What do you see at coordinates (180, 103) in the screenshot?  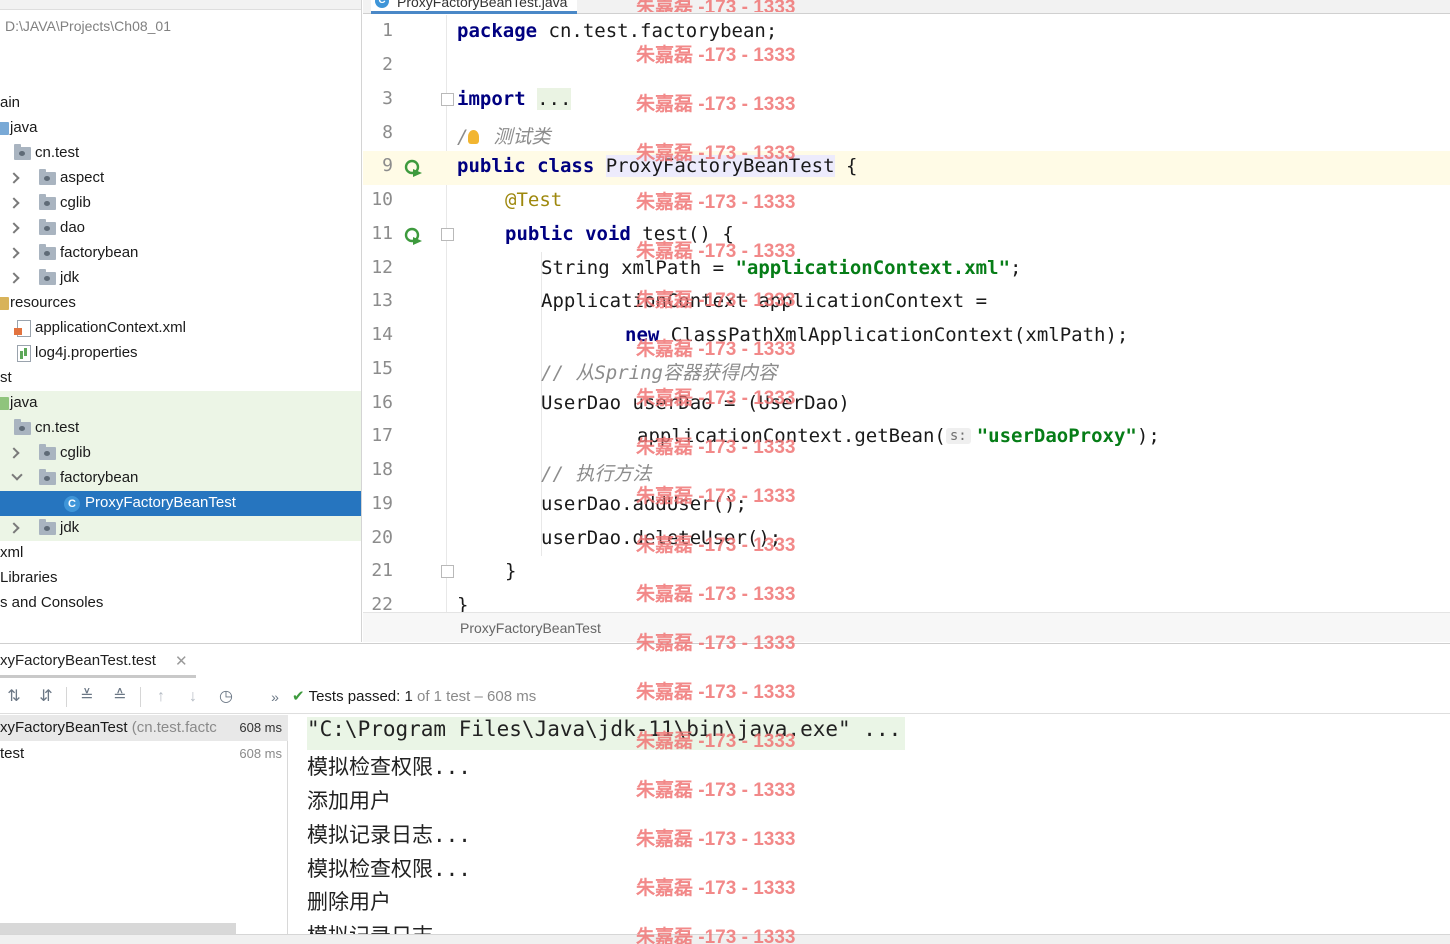 I see `tree-item-main: ain` at bounding box center [180, 103].